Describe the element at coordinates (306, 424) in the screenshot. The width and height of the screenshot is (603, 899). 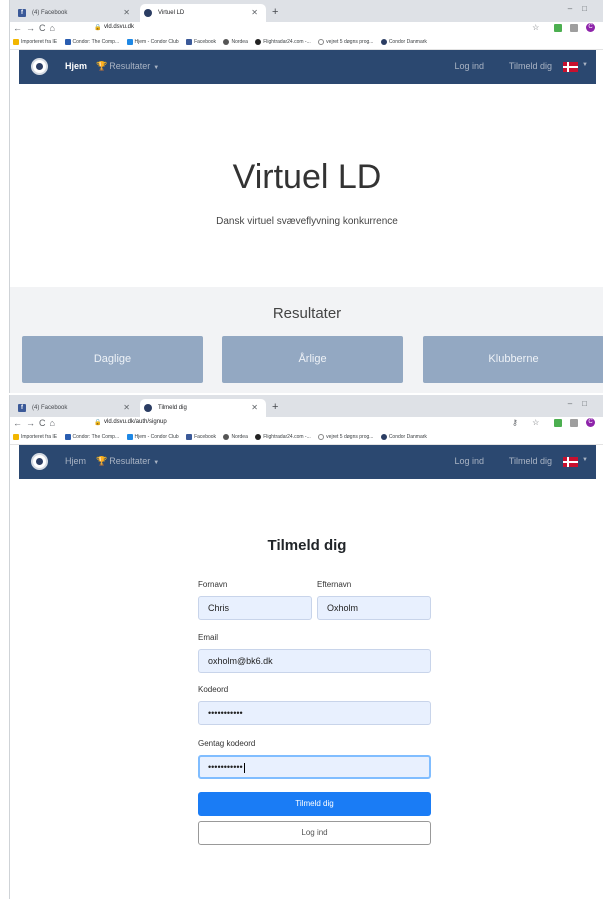
I see `address-bar-row: ←→C⌂ 🔒 vld.dsvu.dk/auth/signup ⚷ ☆ C` at that location.